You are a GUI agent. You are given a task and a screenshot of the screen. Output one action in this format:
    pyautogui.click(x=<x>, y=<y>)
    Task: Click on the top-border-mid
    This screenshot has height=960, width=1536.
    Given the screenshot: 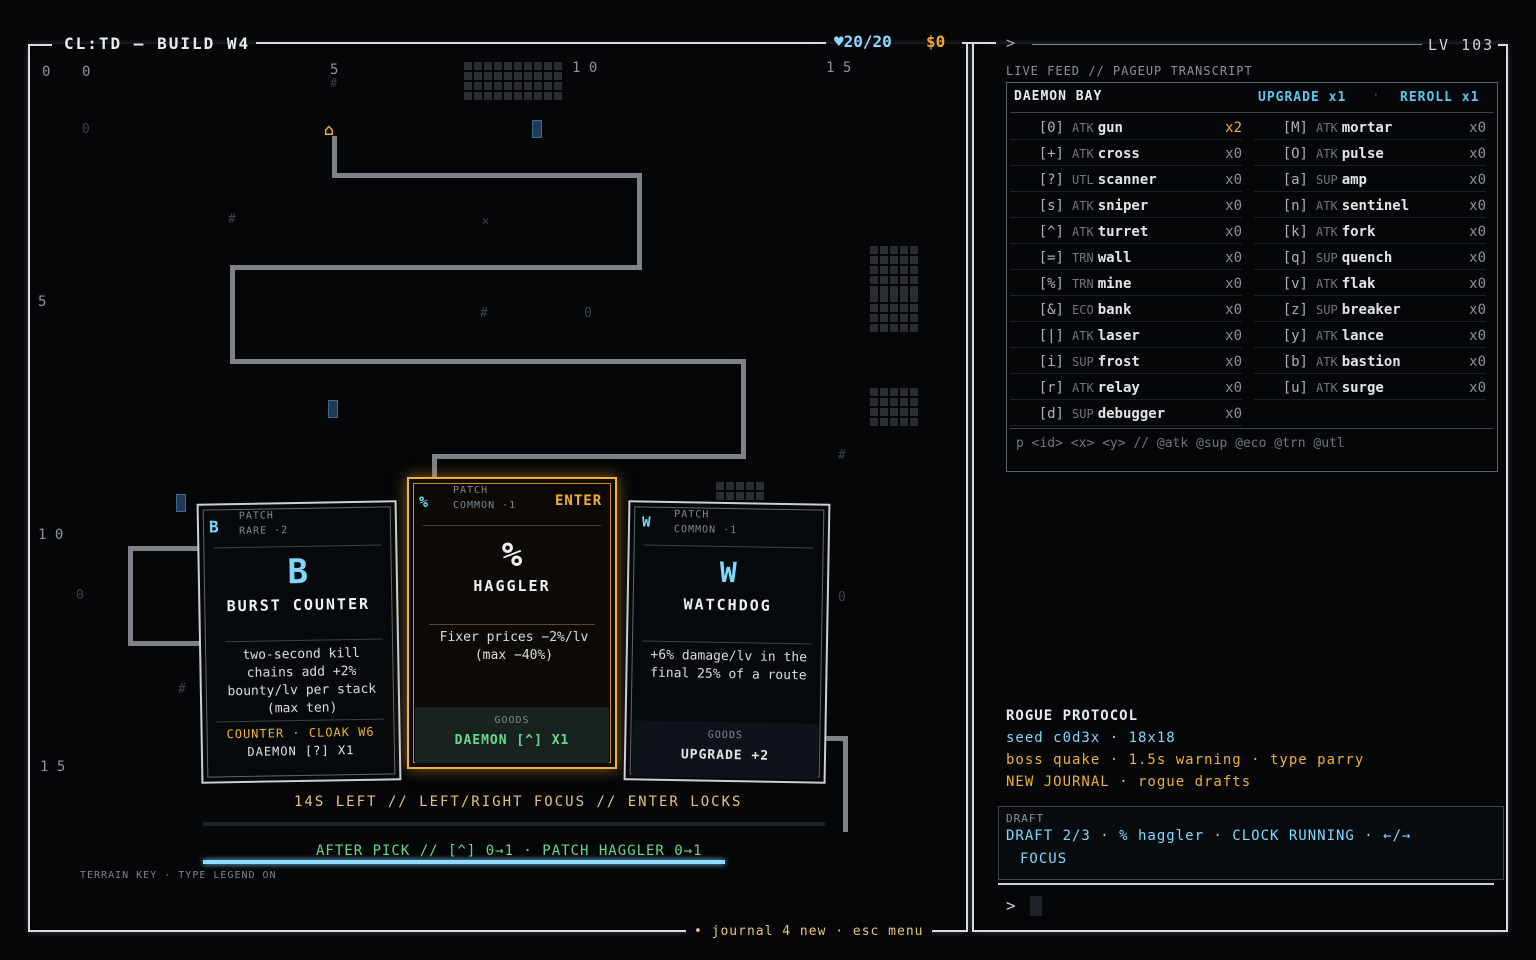 What is the action you would take?
    pyautogui.click(x=541, y=43)
    